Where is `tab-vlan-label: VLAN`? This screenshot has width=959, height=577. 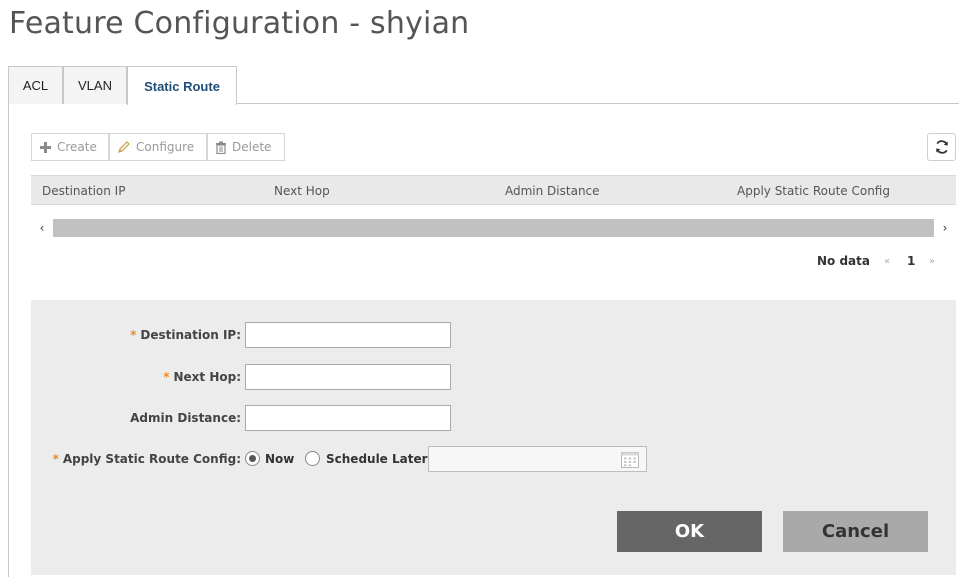
tab-vlan-label: VLAN is located at coordinates (95, 85).